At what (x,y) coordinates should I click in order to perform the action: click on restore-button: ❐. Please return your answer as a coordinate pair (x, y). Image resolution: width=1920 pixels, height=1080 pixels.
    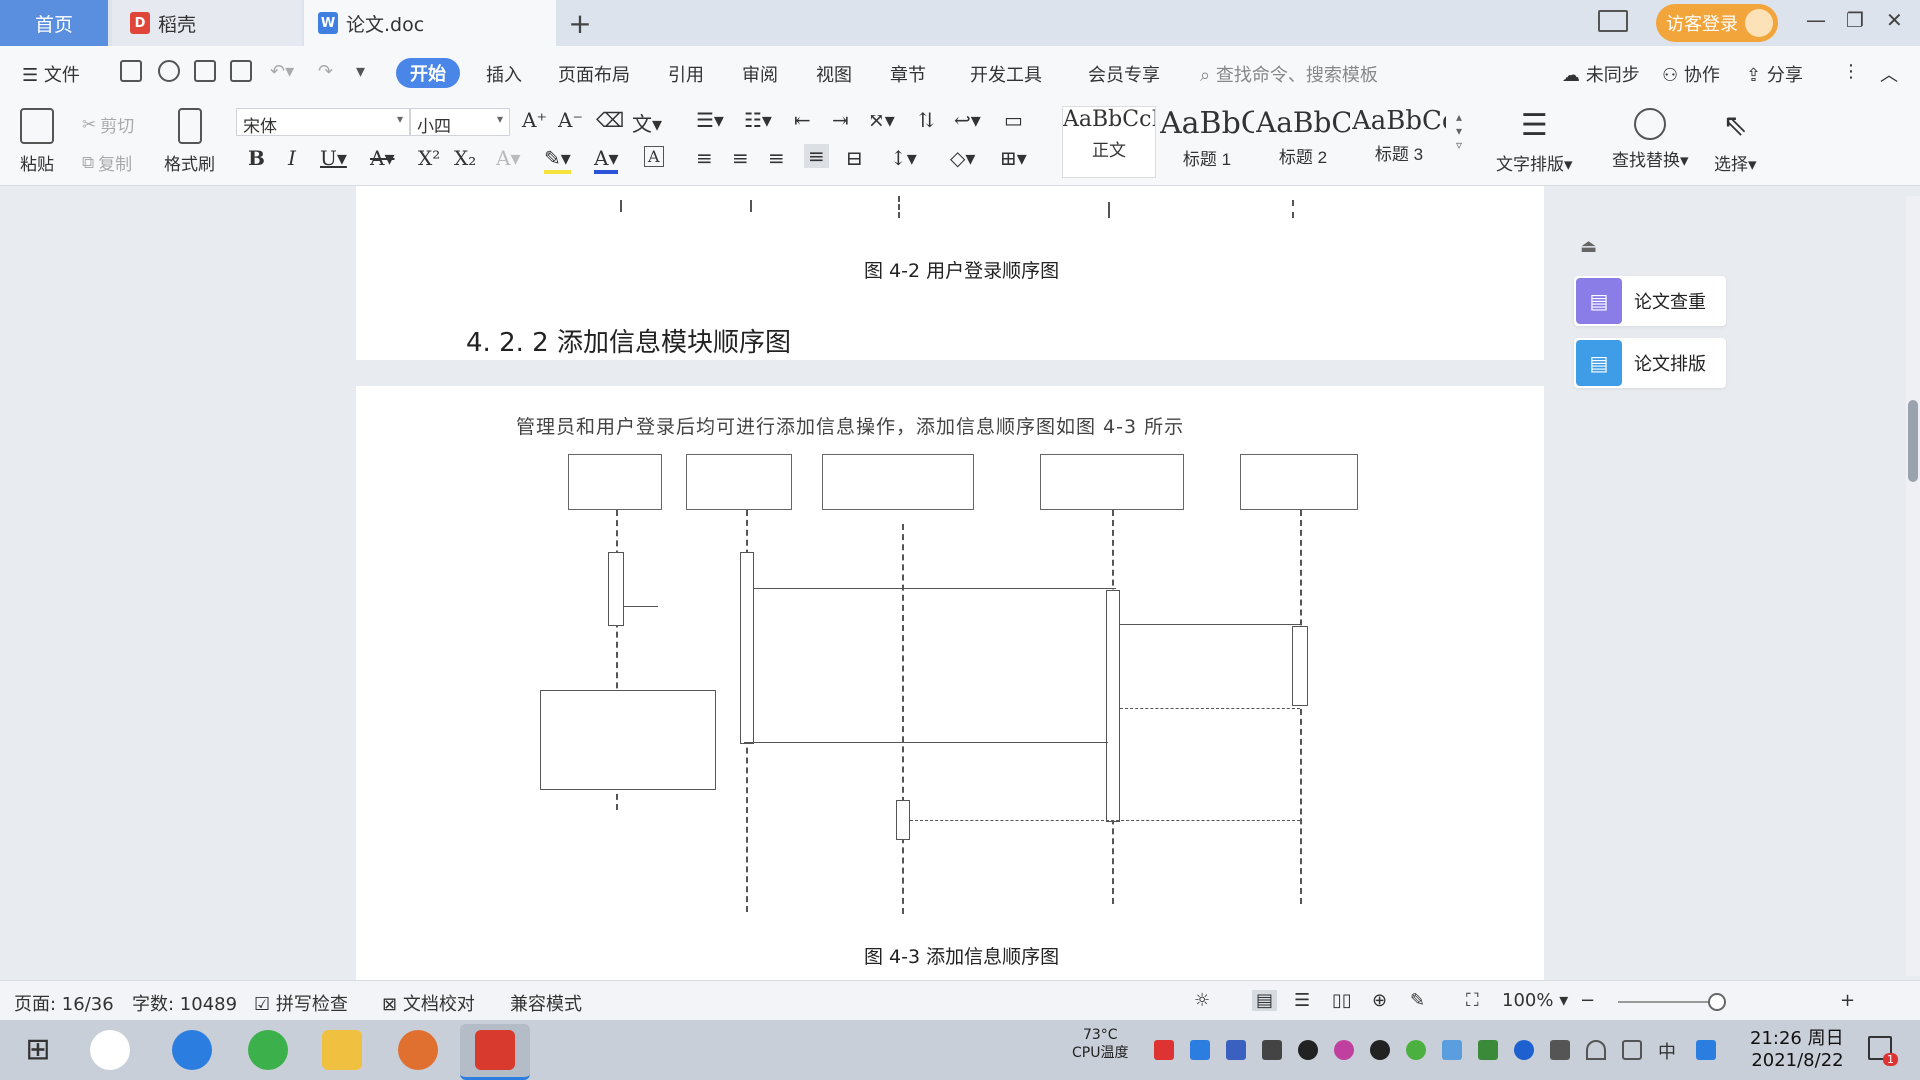
    Looking at the image, I should click on (1855, 20).